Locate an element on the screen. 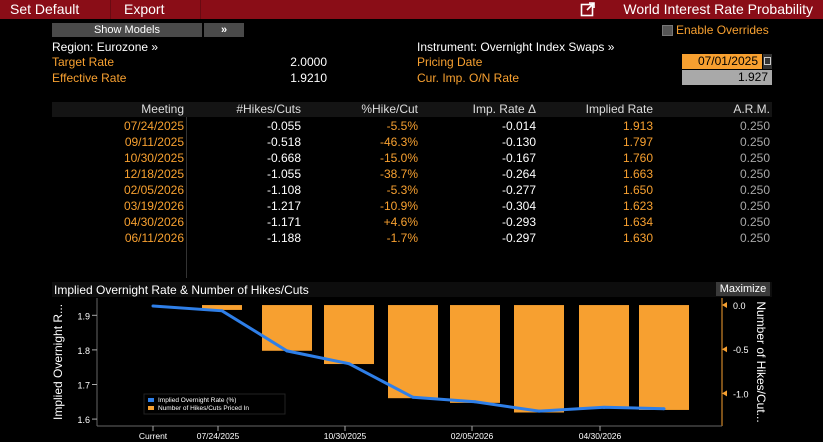 This screenshot has width=823, height=442. table-row: 07/24/2025 -0.055 -5.5% -0.014 1.913 0.250 is located at coordinates (412, 126).